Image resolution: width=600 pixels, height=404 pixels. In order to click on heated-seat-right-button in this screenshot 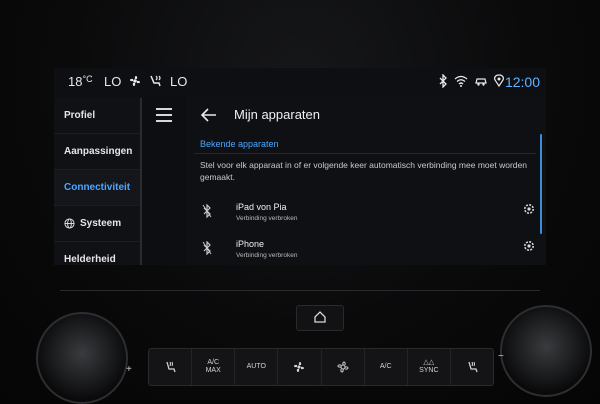, I will do `click(472, 367)`.